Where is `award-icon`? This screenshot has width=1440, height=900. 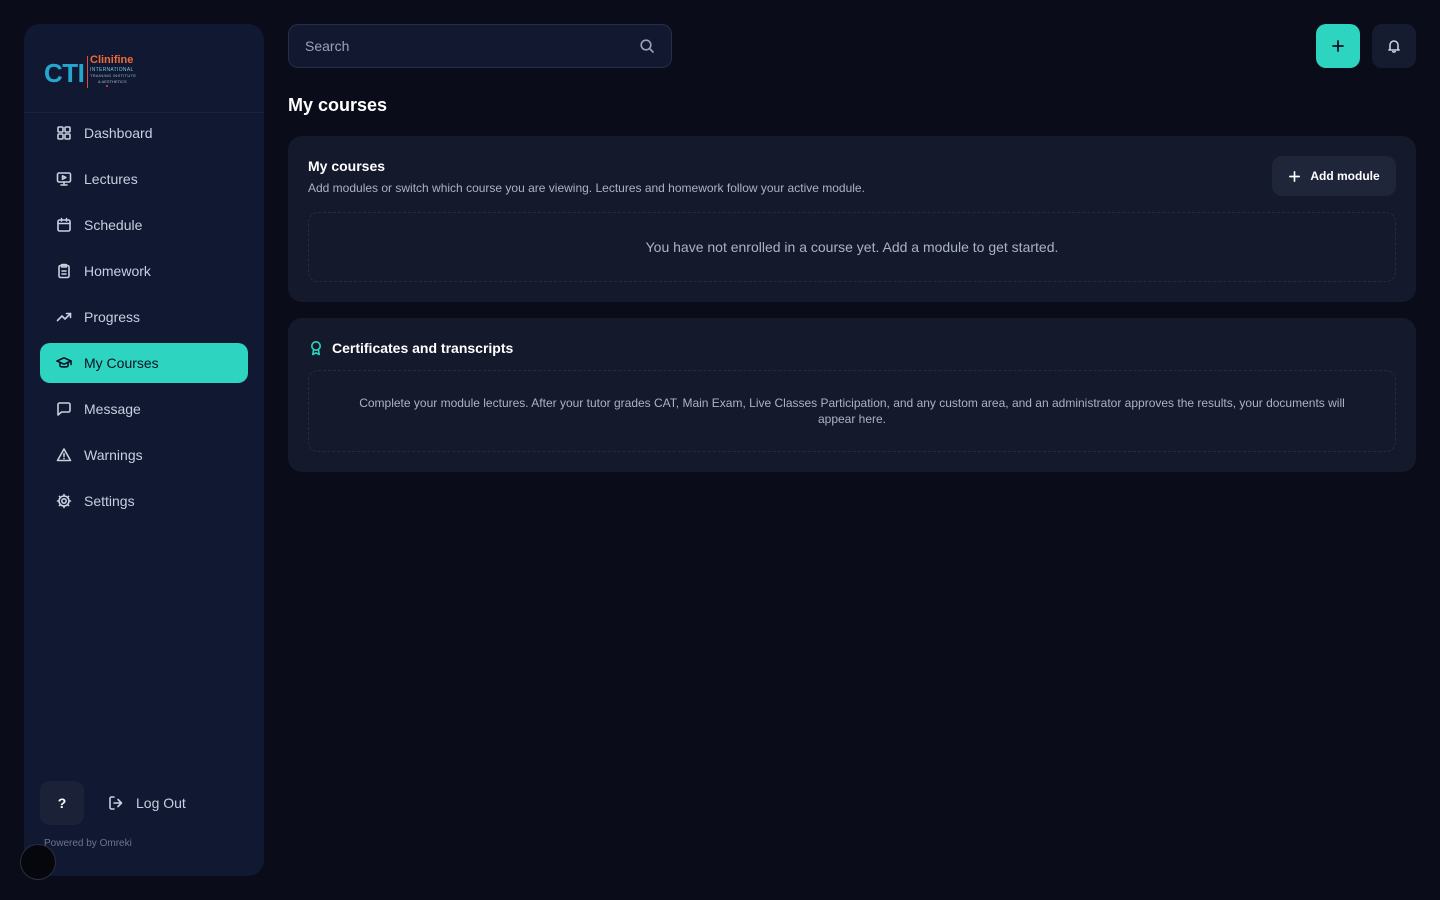 award-icon is located at coordinates (316, 348).